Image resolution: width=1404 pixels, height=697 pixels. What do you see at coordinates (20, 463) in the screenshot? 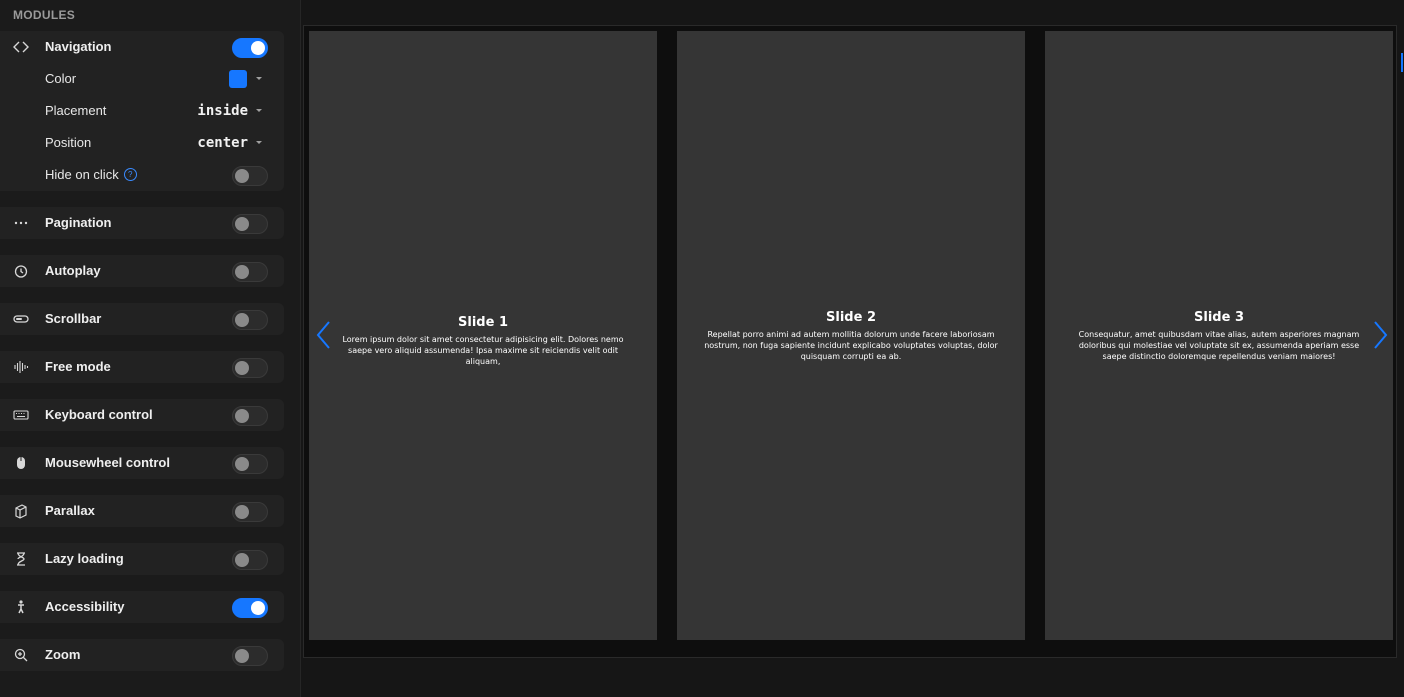
I see `mouse-icon` at bounding box center [20, 463].